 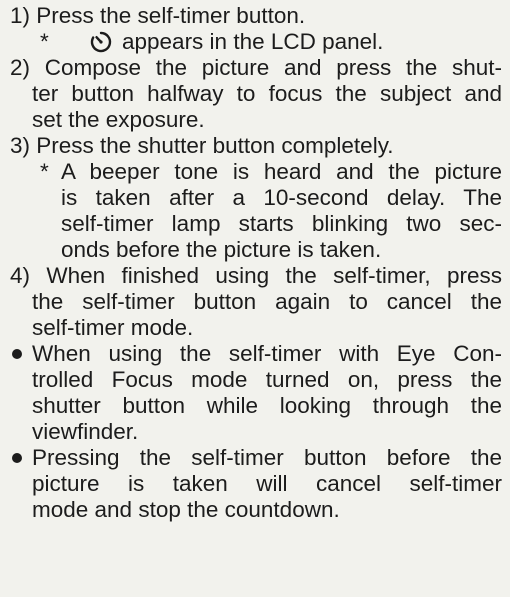 What do you see at coordinates (267, 483) in the screenshot?
I see `bullet-2-line-2: picture is taken will cancel self-timer` at bounding box center [267, 483].